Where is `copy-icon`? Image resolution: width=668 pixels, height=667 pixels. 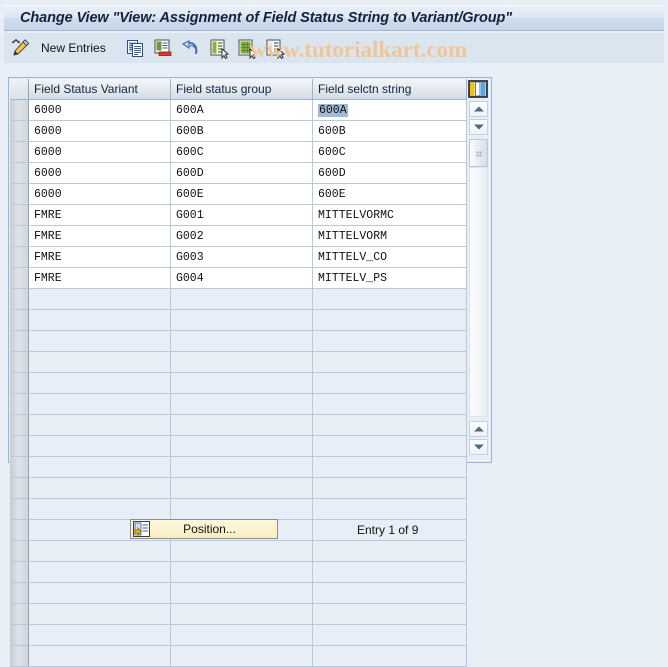 copy-icon is located at coordinates (135, 48).